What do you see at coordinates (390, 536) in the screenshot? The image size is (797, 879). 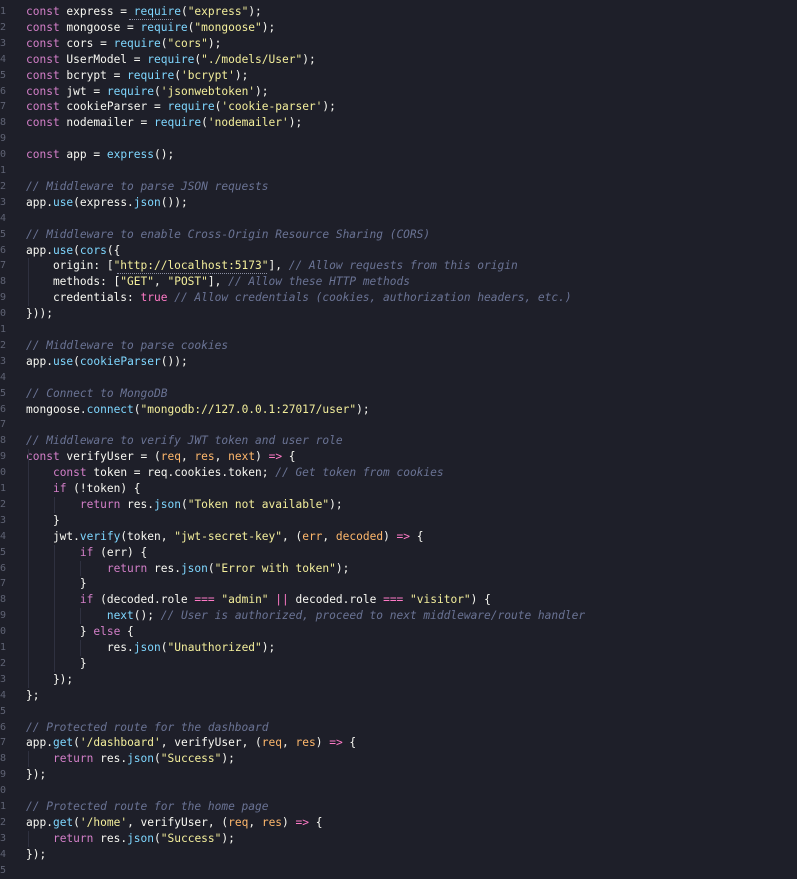 I see `code-token: )` at bounding box center [390, 536].